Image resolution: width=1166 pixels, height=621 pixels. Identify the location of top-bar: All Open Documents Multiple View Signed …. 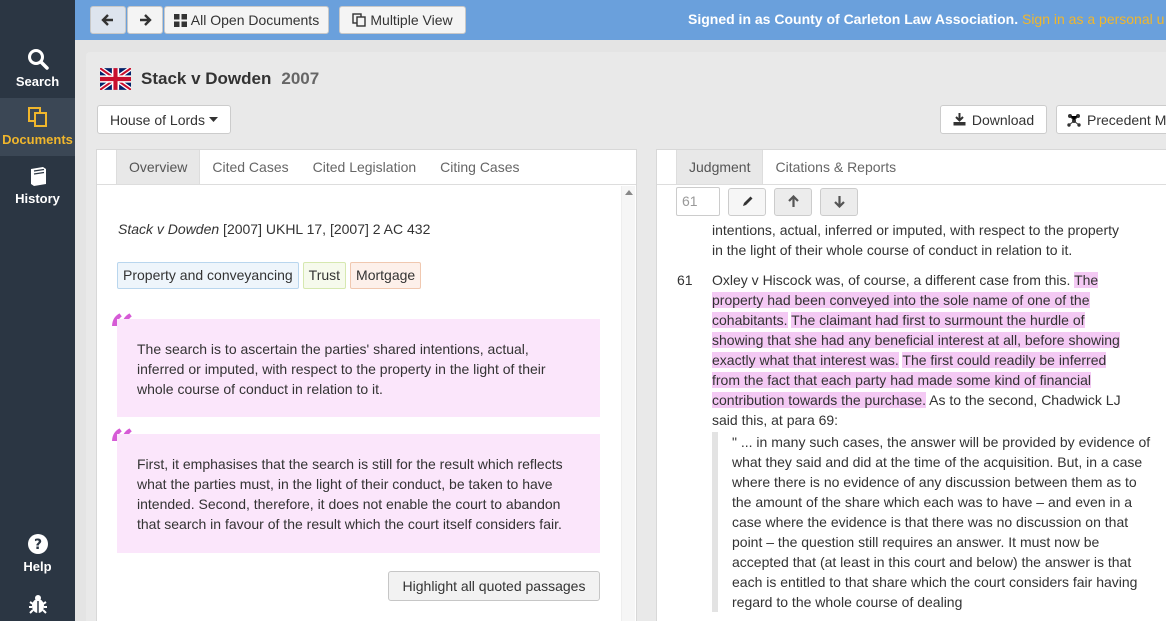
(620, 20).